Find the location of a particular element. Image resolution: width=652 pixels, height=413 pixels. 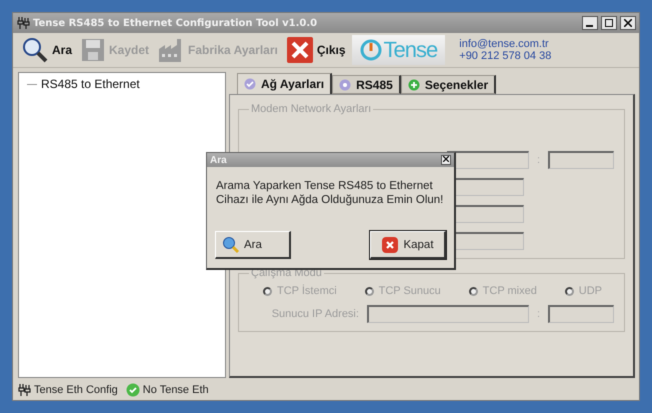

status-item: Tense Eth Config is located at coordinates (67, 390).